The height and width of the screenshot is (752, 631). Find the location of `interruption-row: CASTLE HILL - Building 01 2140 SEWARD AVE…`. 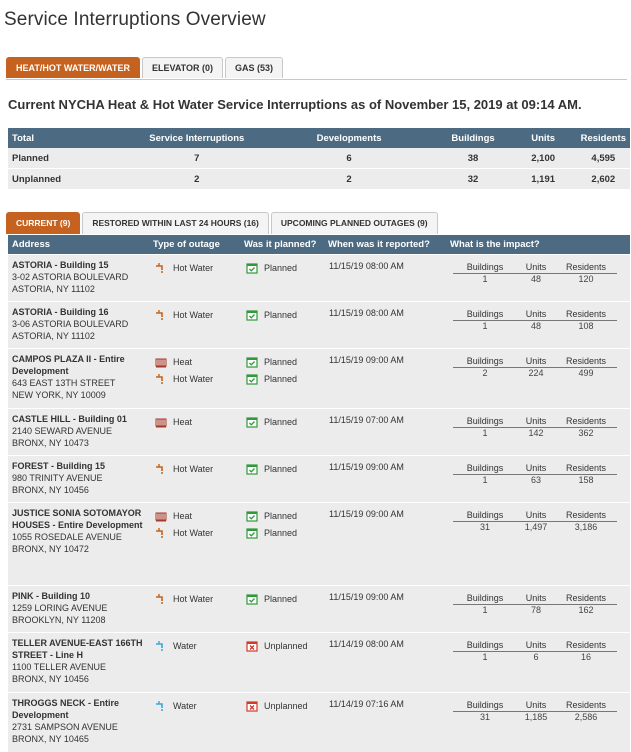

interruption-row: CASTLE HILL - Building 01 2140 SEWARD AVE… is located at coordinates (319, 431).